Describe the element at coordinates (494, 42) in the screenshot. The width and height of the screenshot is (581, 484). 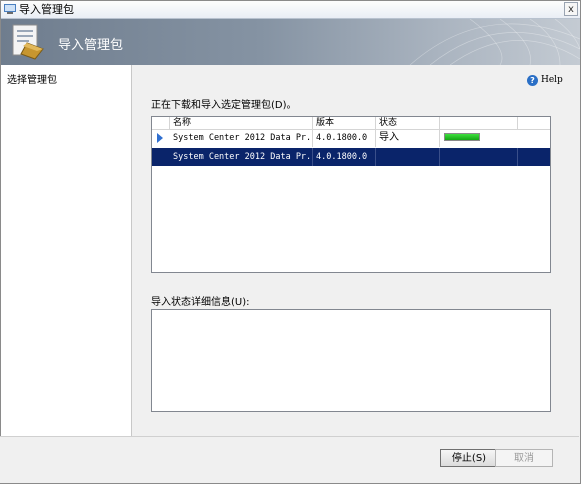
I see `banner-globe-decoration` at that location.